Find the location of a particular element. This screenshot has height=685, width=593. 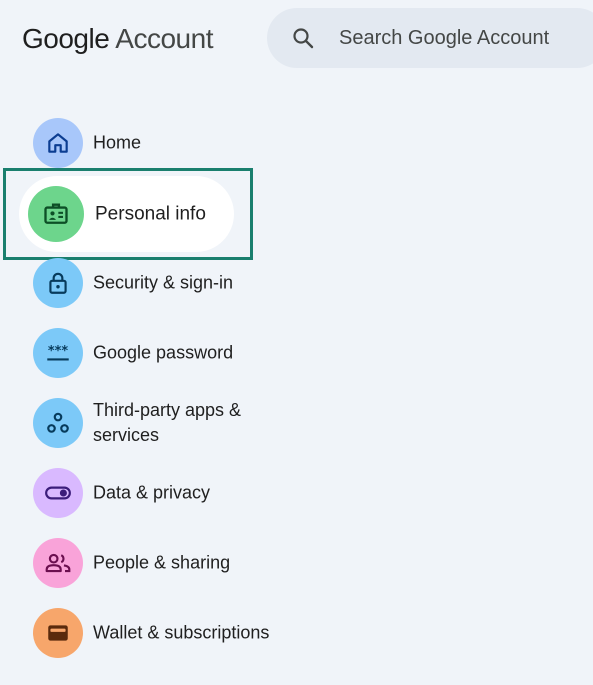

sidebar-item-label: People & sharing is located at coordinates (162, 562).